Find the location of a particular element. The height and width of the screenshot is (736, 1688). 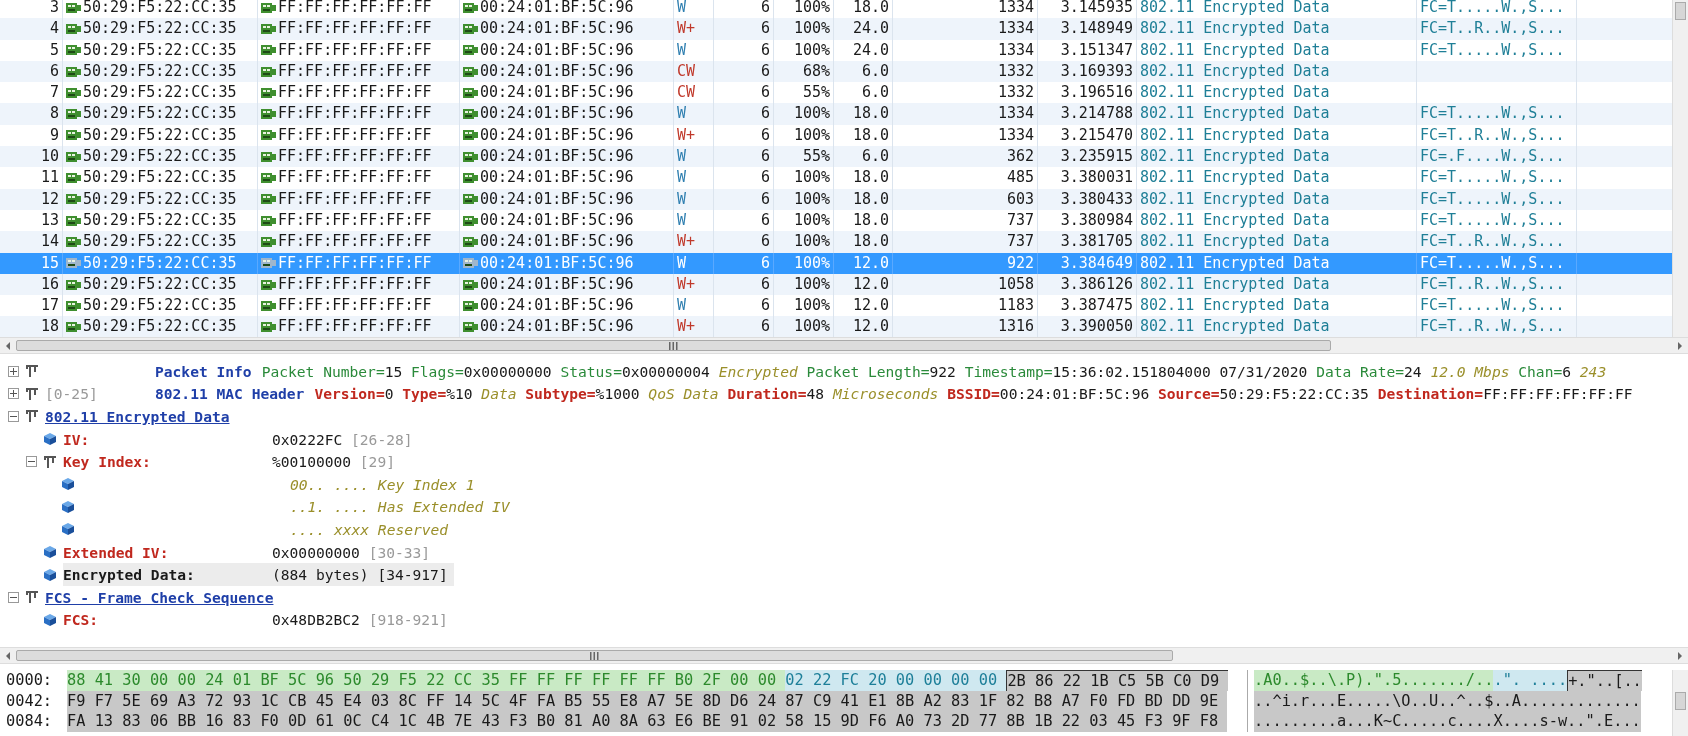

table-cell: 17 is located at coordinates (49, 306).